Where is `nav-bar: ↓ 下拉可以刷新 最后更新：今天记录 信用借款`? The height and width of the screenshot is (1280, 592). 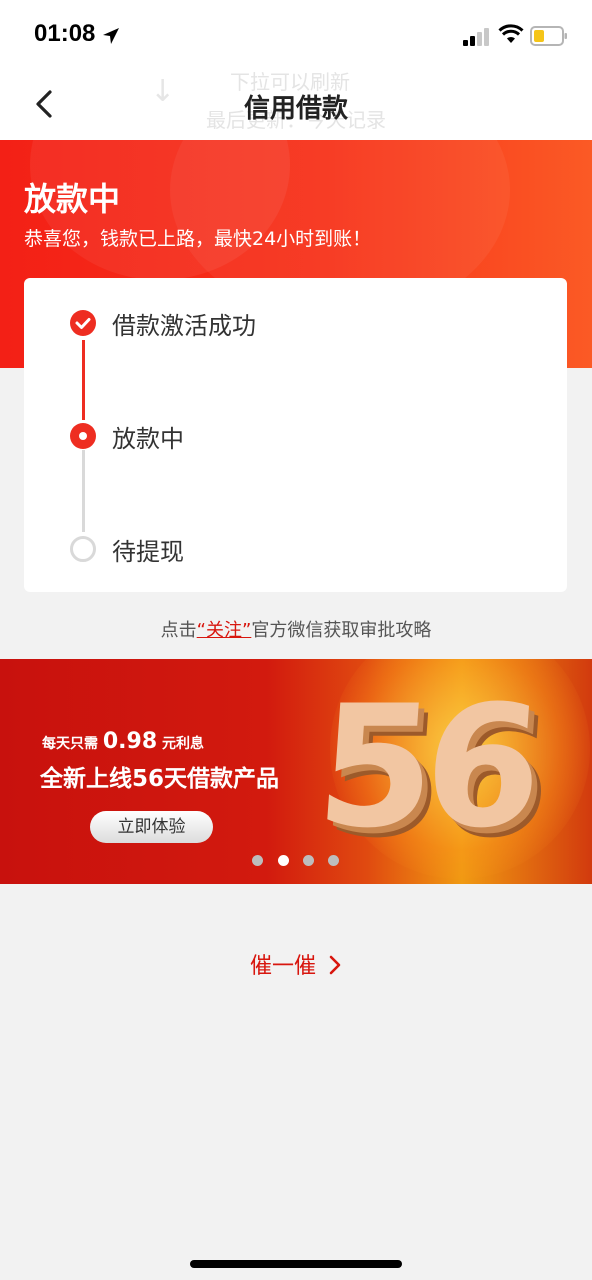 nav-bar: ↓ 下拉可以刷新 最后更新：今天记录 信用借款 is located at coordinates (296, 103).